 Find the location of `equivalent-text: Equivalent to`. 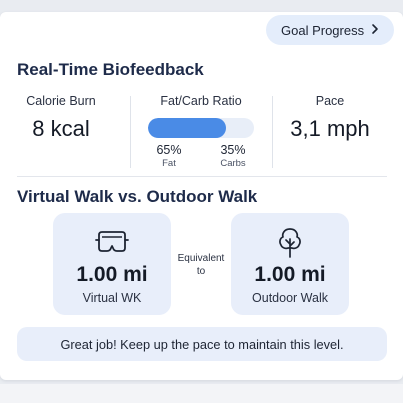

equivalent-text: Equivalent to is located at coordinates (201, 265).